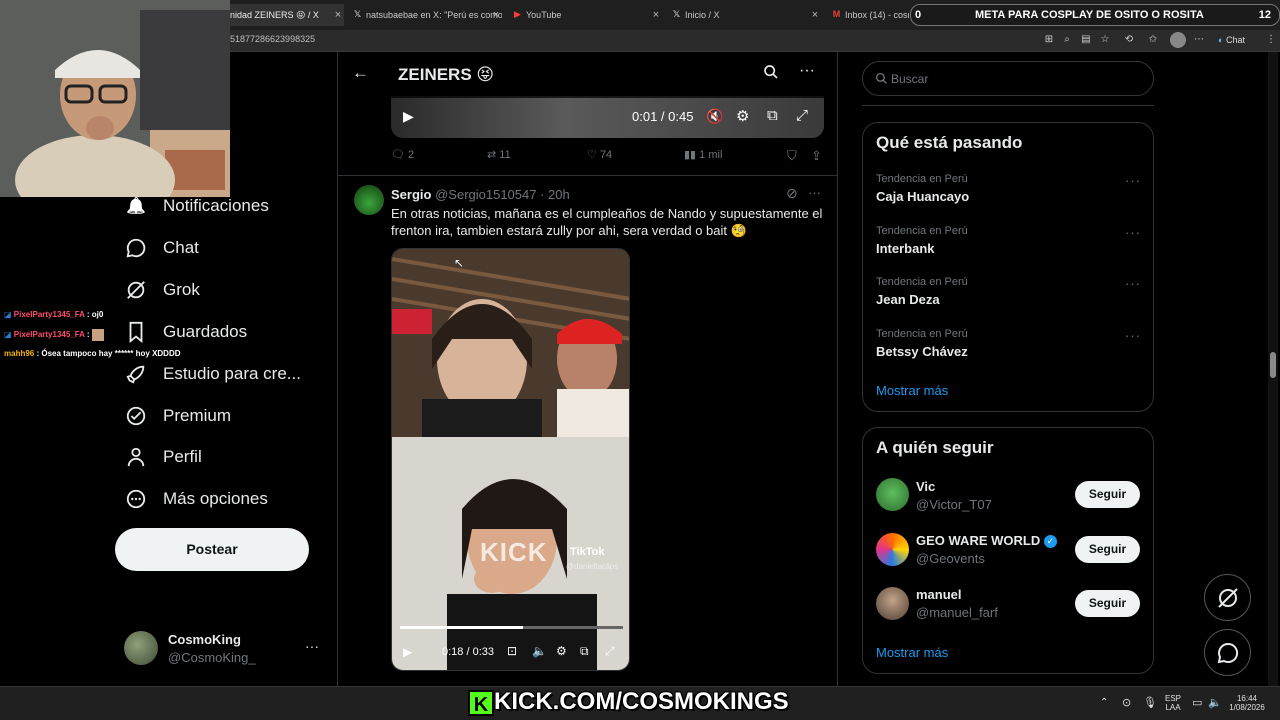  Describe the element at coordinates (1197, 702) in the screenshot. I see `display-icon: ▭` at that location.